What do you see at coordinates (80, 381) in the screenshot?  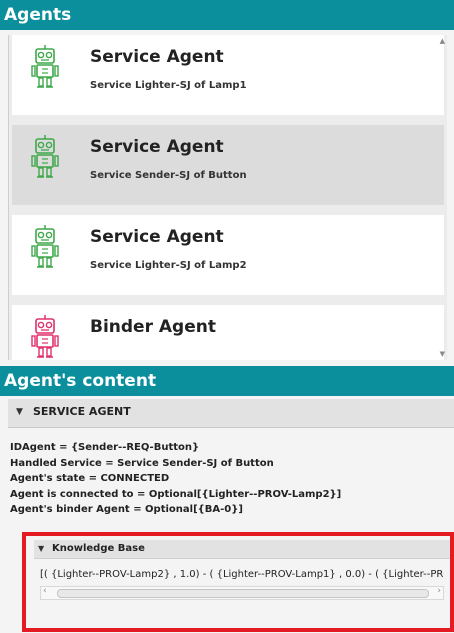 I see `content-panel-title: Agent's content` at bounding box center [80, 381].